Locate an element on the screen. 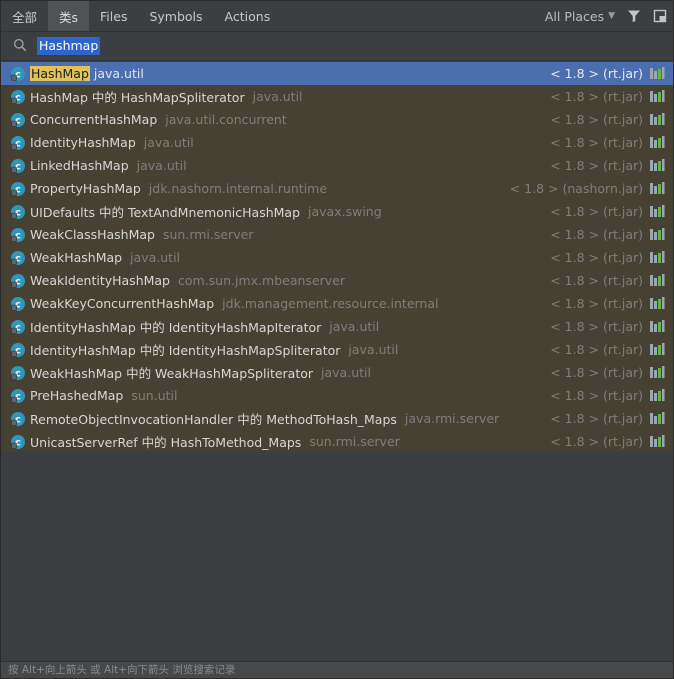 The image size is (674, 679). result-name: WeakHashMap 中的 WeakHashMapSpliterator is located at coordinates (171, 372).